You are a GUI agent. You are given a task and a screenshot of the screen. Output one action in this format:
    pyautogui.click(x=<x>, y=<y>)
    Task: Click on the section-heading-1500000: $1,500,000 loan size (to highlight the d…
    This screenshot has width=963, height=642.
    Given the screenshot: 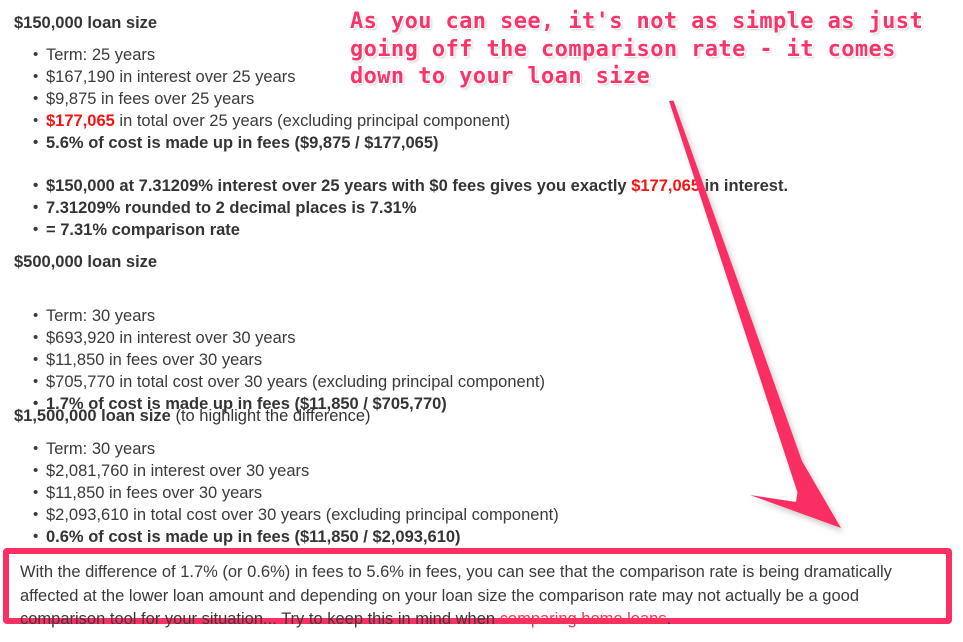 What is the action you would take?
    pyautogui.click(x=185, y=416)
    